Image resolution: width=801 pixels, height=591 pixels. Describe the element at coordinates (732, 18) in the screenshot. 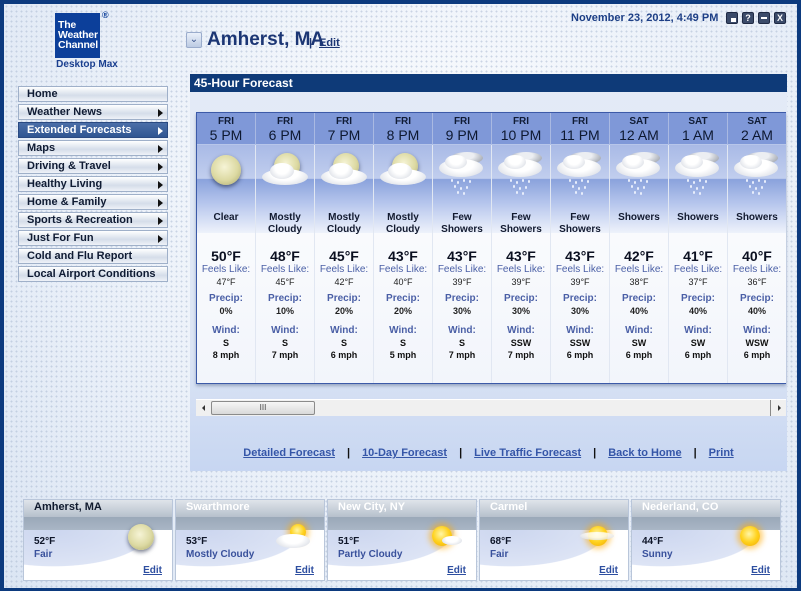

I see `restore-button` at that location.